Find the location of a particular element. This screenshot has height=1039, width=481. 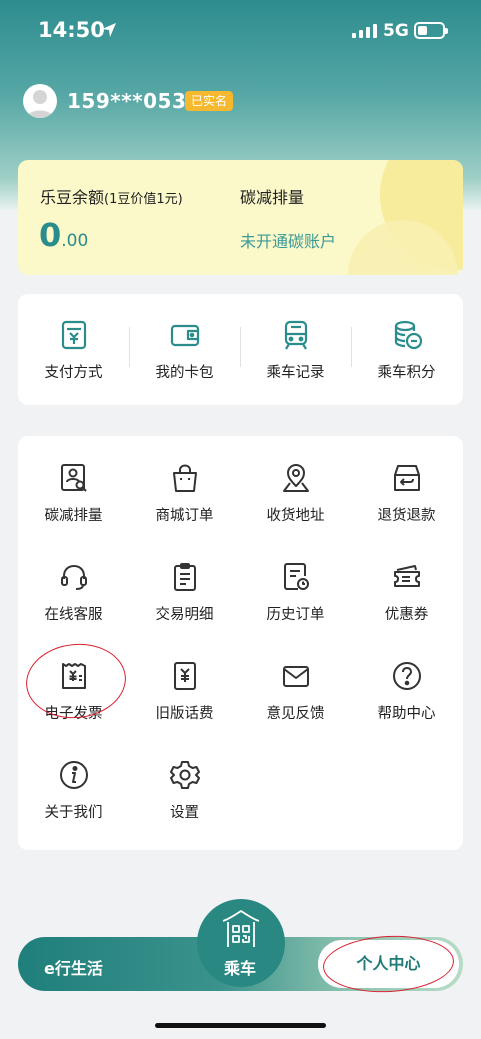

phone-bill-icon is located at coordinates (185, 676).